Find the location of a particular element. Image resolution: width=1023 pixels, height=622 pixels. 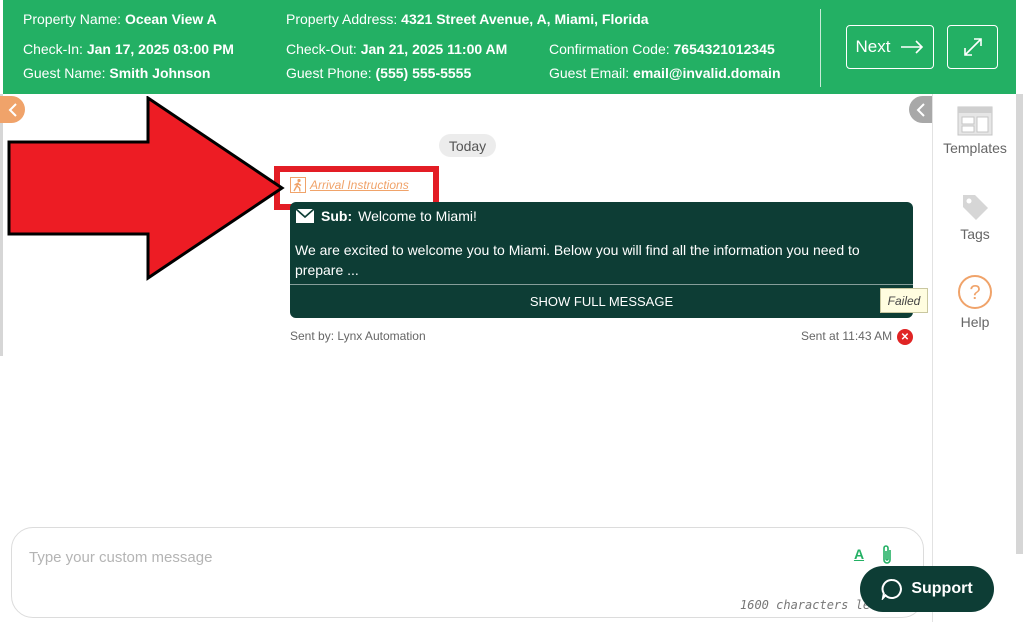

next-button: Next is located at coordinates (890, 47).